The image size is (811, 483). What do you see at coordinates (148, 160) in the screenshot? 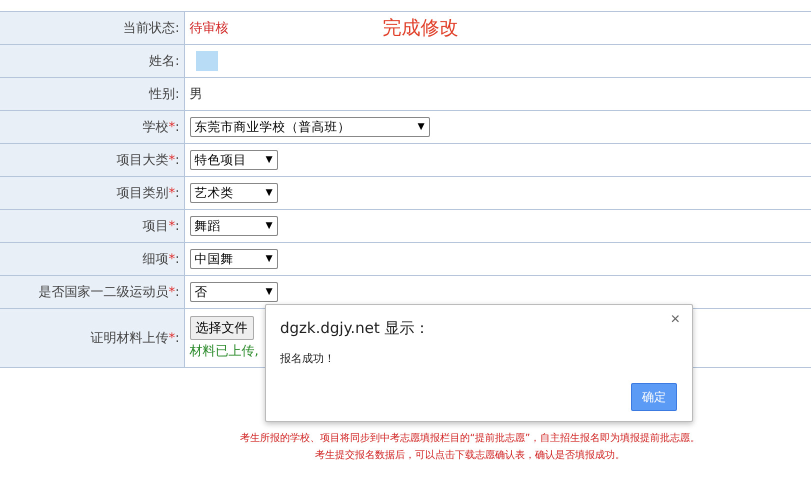
I see `field-label: 项目大类*:` at bounding box center [148, 160].